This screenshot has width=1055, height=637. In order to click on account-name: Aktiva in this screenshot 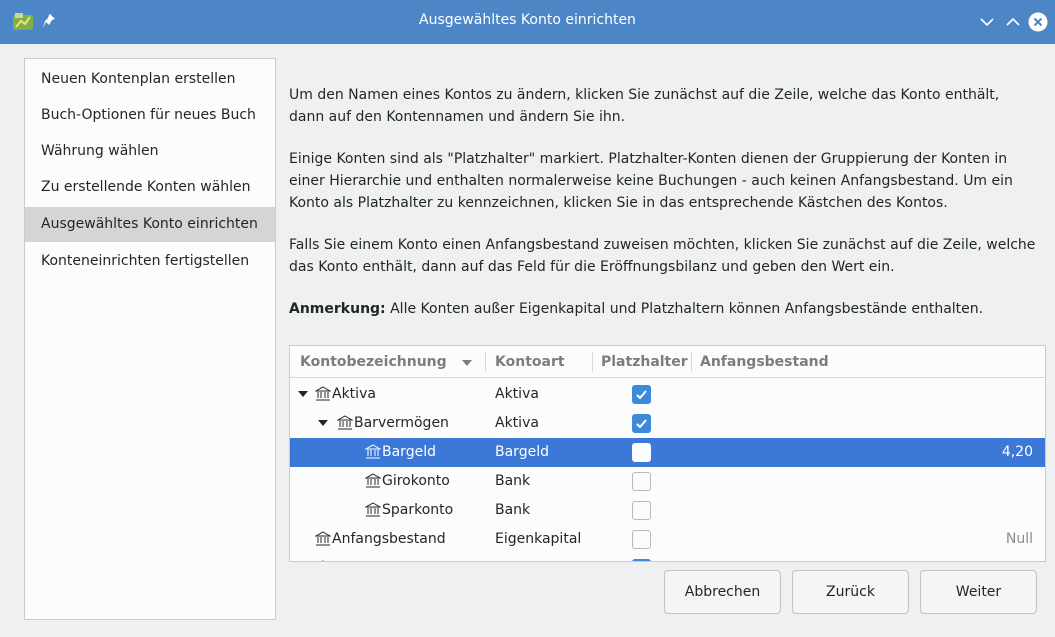, I will do `click(354, 394)`.